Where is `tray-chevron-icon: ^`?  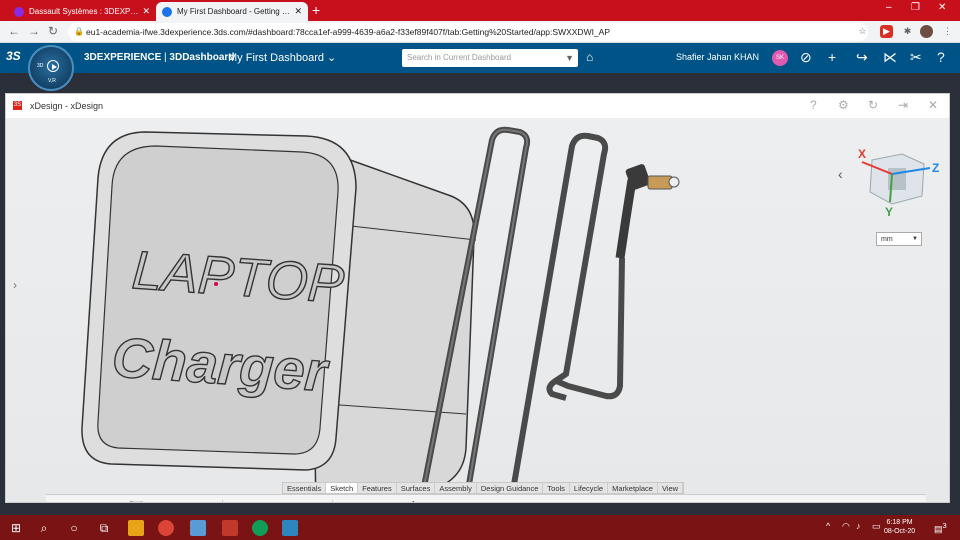 tray-chevron-icon: ^ is located at coordinates (828, 526).